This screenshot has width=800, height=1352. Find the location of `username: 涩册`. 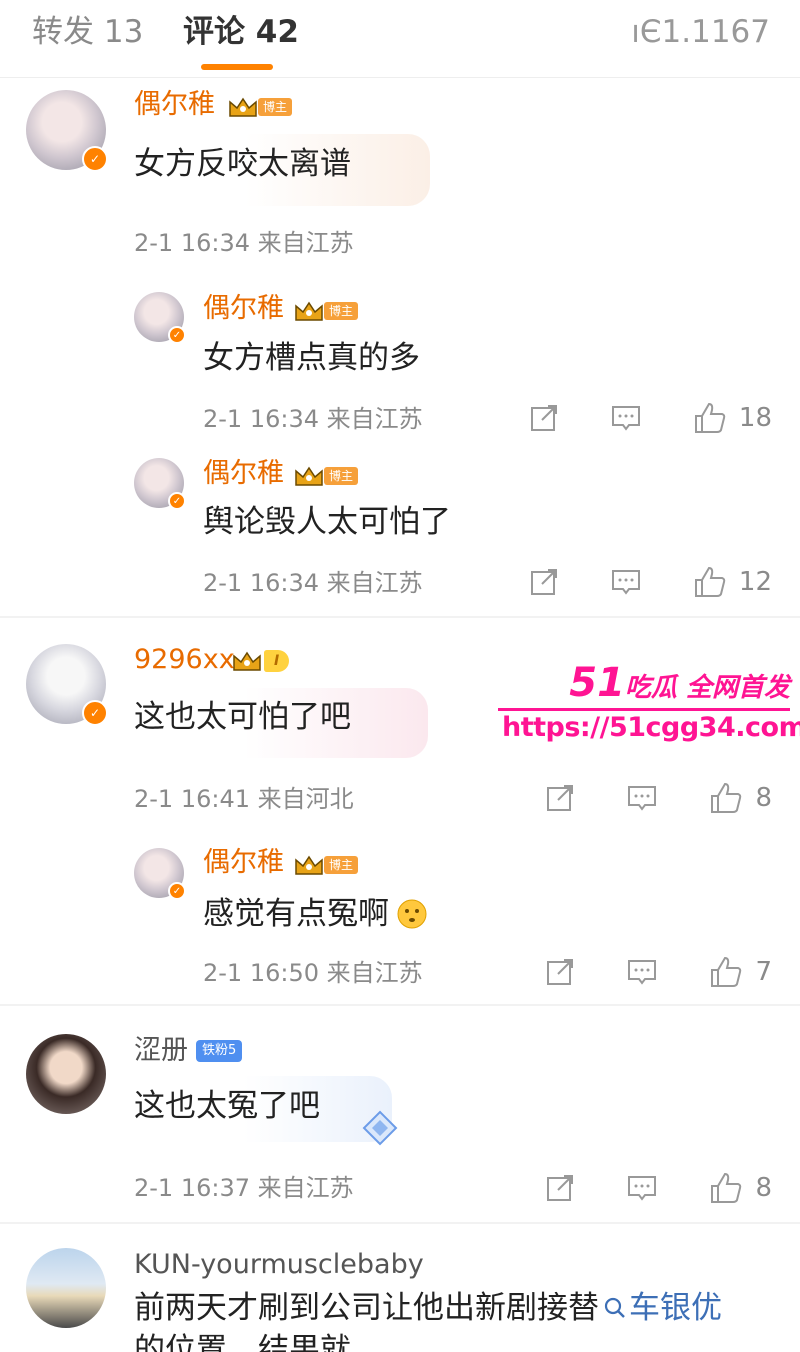

username: 涩册 is located at coordinates (161, 1051).